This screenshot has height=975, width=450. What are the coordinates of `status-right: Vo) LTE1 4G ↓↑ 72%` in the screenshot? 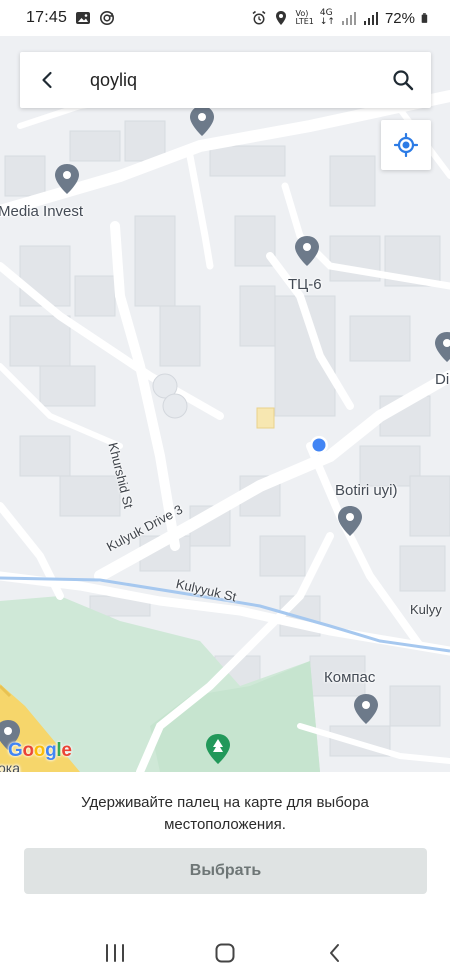 It's located at (341, 18).